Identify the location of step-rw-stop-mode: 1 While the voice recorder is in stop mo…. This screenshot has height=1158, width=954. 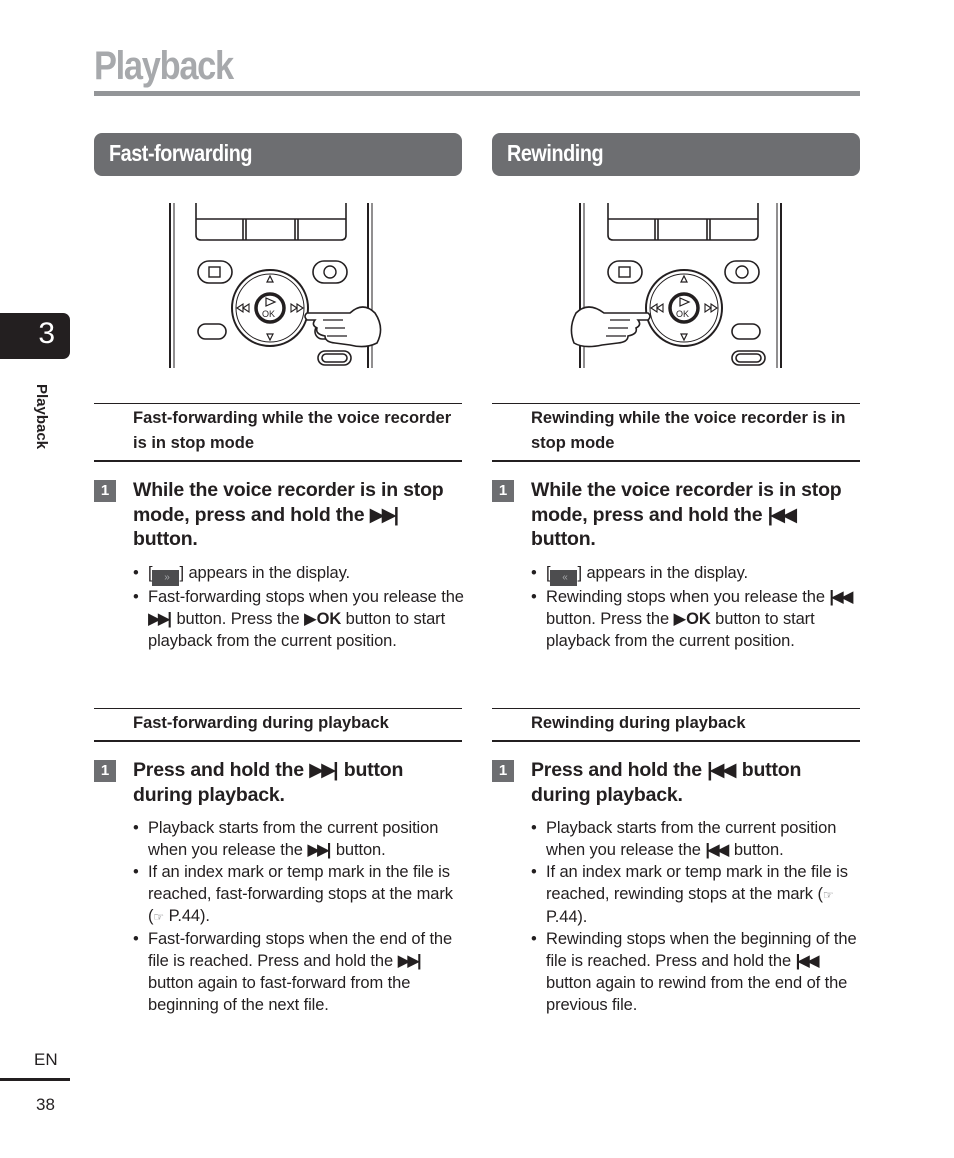
(677, 515).